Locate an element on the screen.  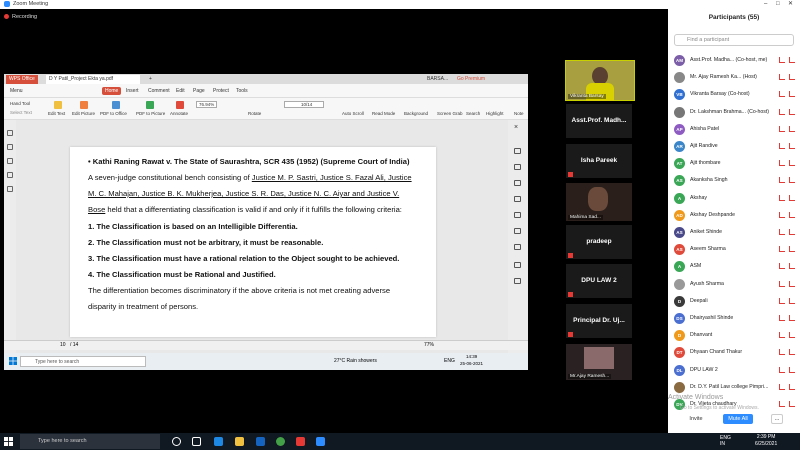
edit-text-button: Edit Text is located at coordinates (56, 113).